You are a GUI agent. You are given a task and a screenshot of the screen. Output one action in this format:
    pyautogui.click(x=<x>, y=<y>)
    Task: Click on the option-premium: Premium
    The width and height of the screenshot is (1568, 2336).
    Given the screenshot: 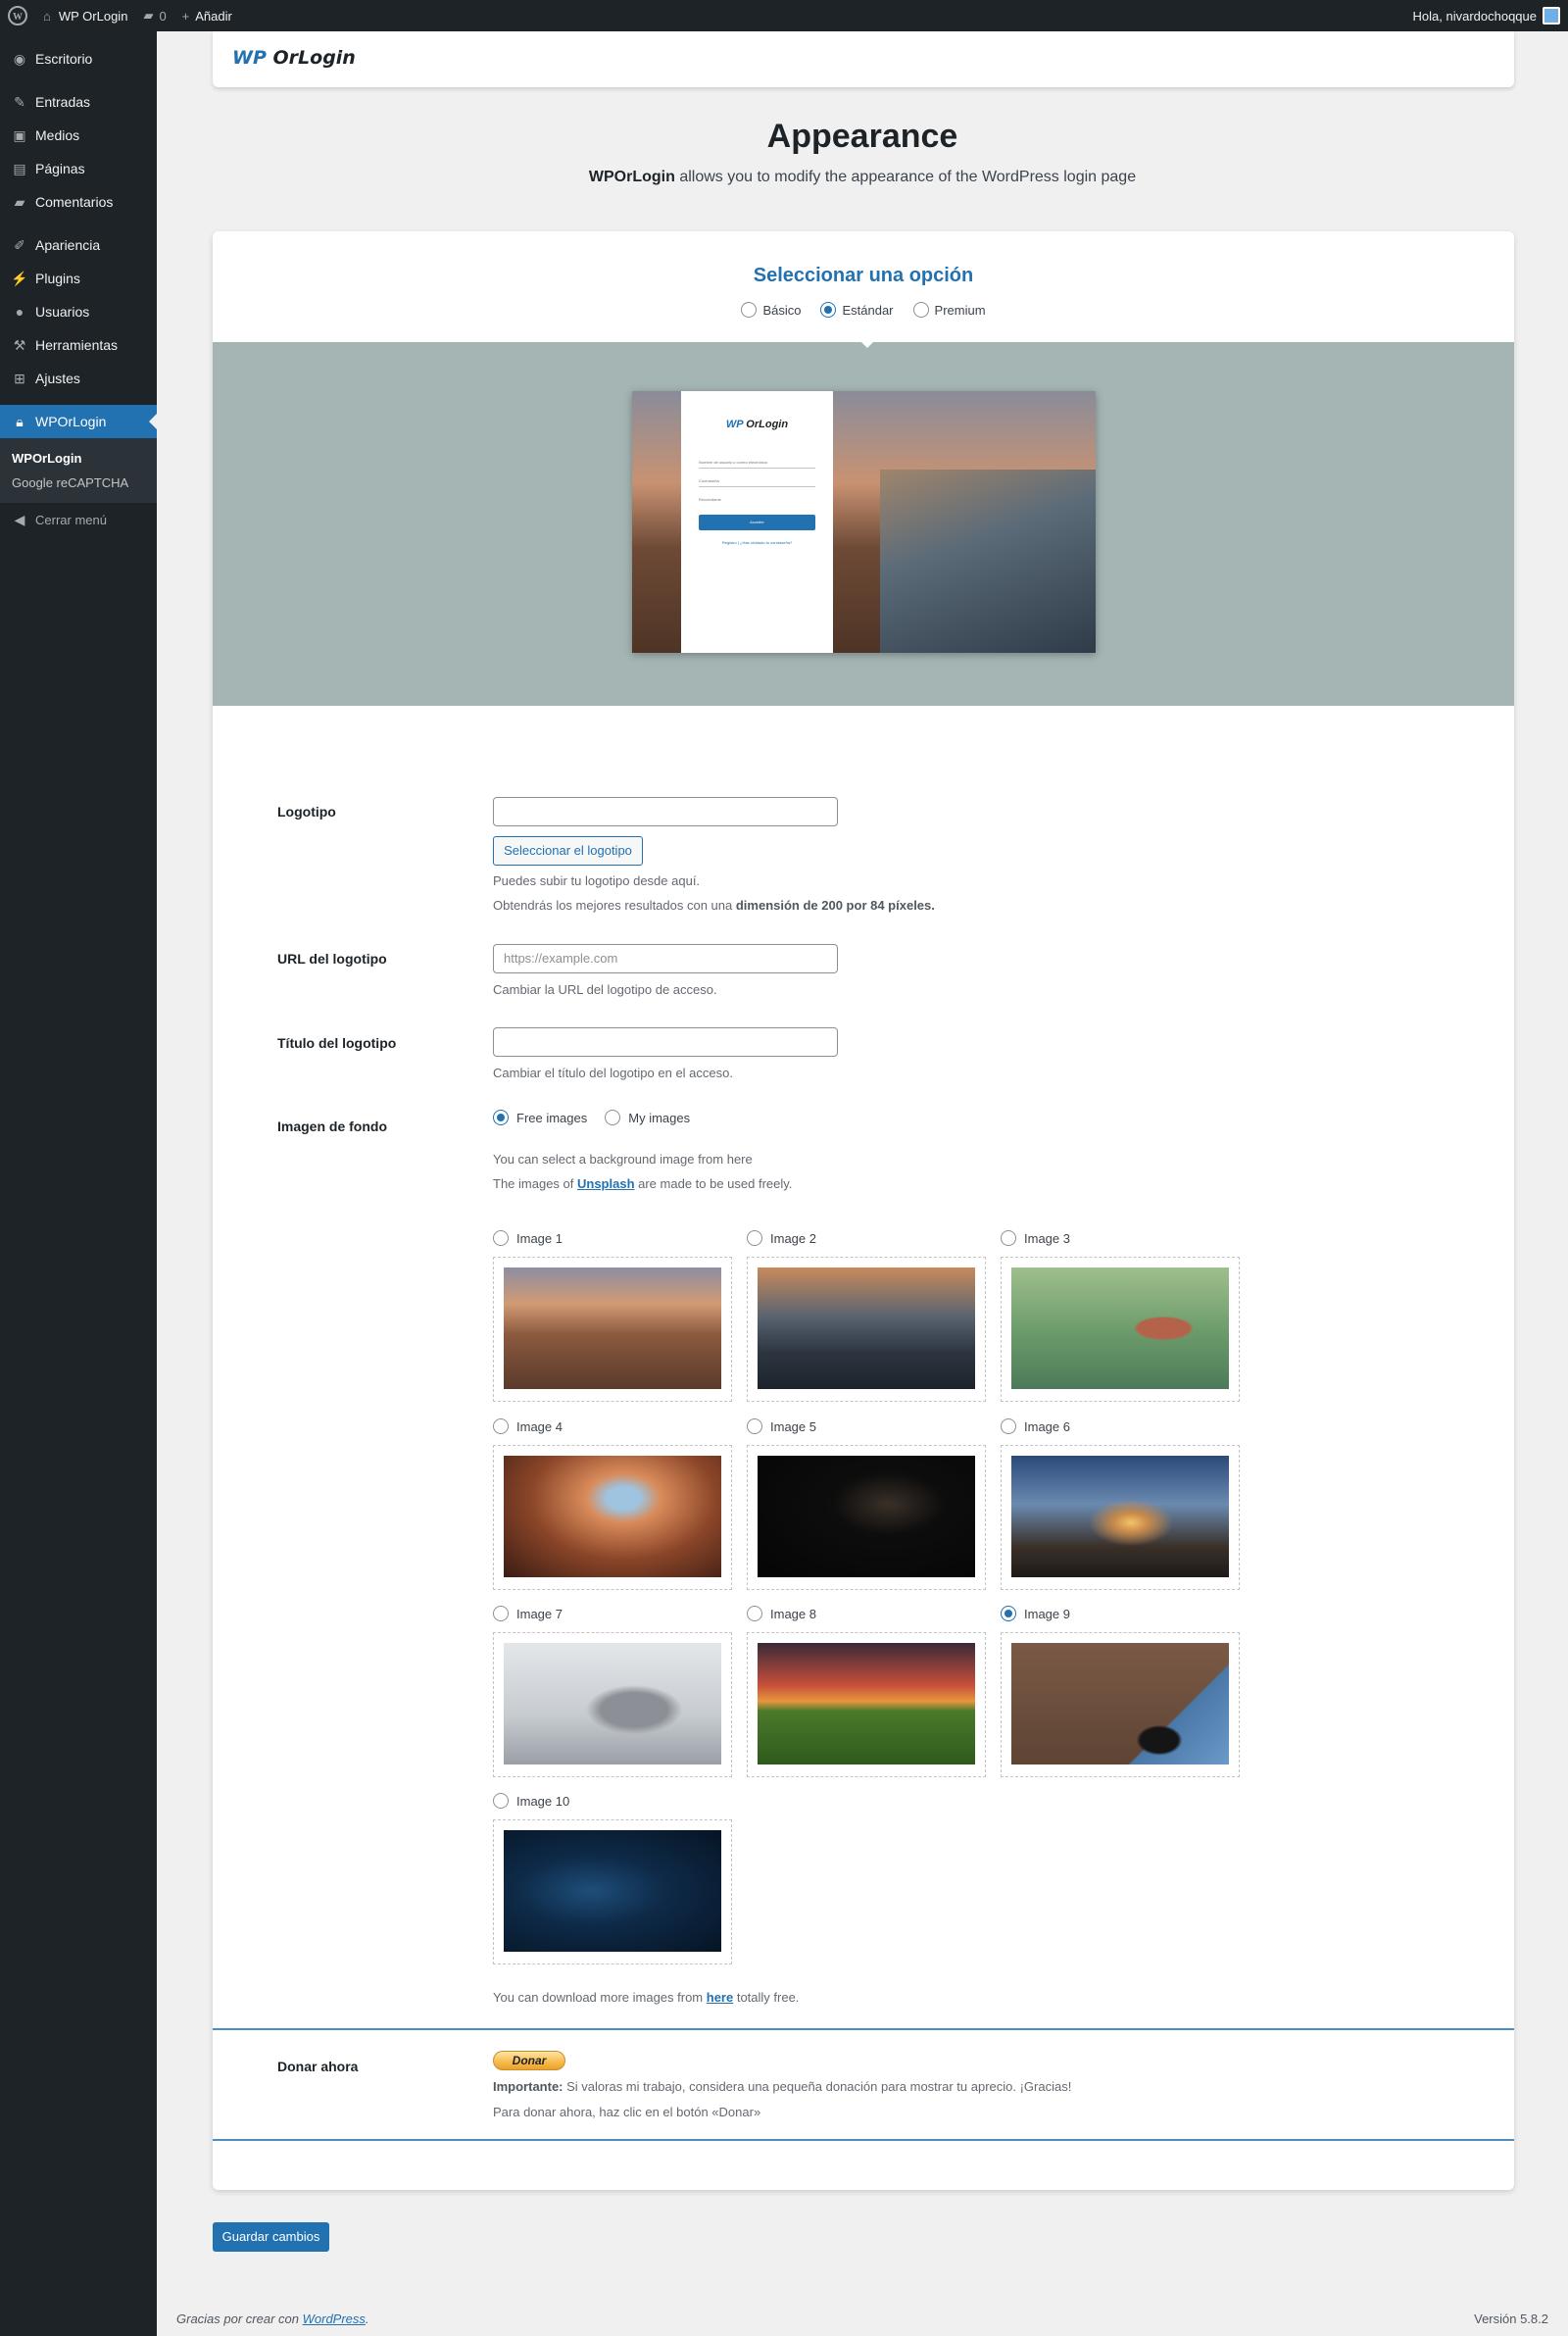 What is the action you would take?
    pyautogui.click(x=949, y=310)
    